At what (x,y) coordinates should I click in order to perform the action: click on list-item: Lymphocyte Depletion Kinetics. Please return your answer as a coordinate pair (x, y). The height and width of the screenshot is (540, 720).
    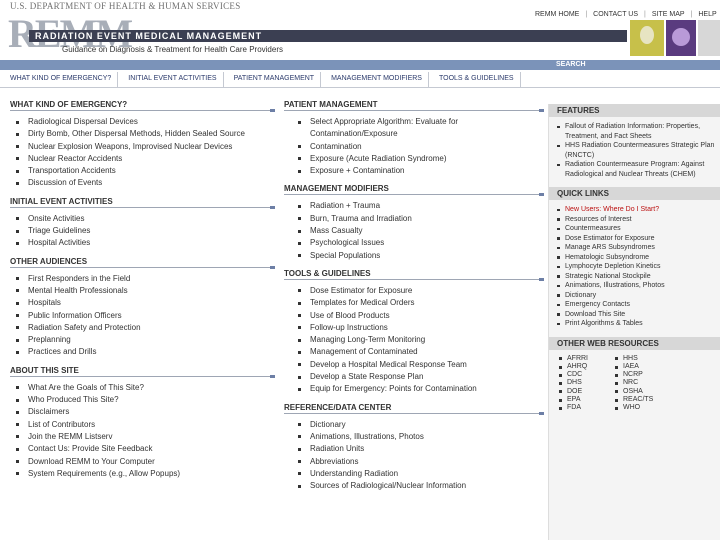
    Looking at the image, I should click on (634, 267).